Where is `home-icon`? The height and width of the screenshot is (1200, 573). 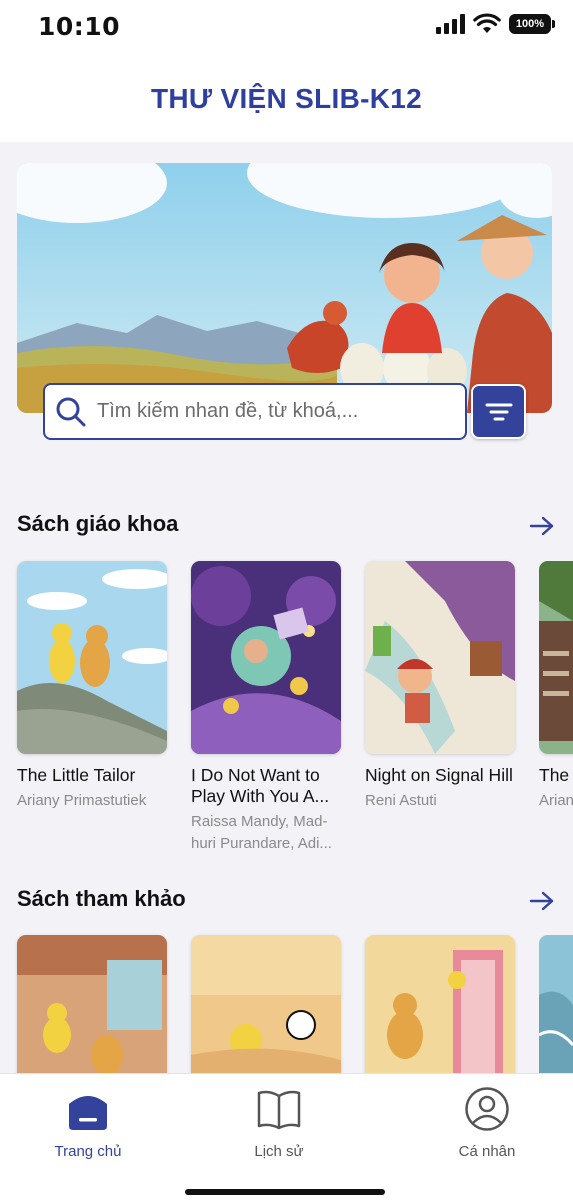 home-icon is located at coordinates (88, 1113).